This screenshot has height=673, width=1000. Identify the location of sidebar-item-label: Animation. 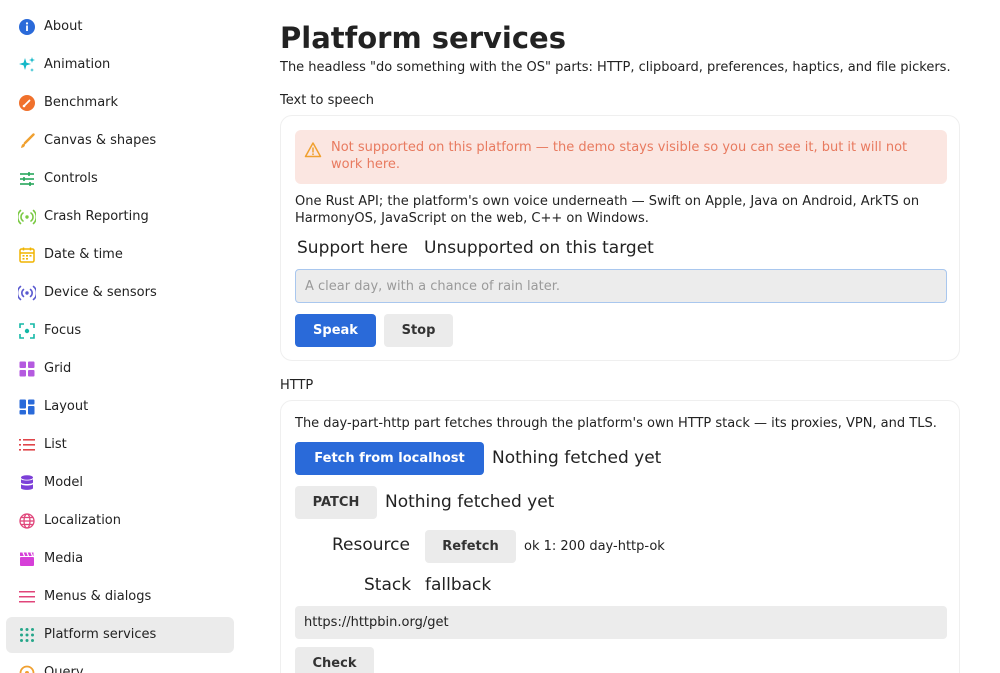
(77, 64).